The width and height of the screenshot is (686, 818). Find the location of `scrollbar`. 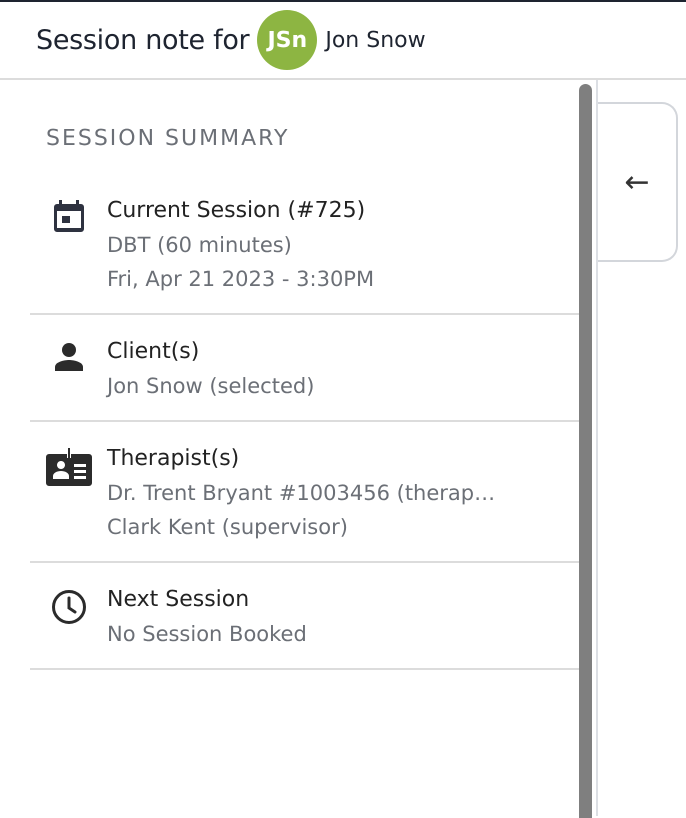

scrollbar is located at coordinates (585, 451).